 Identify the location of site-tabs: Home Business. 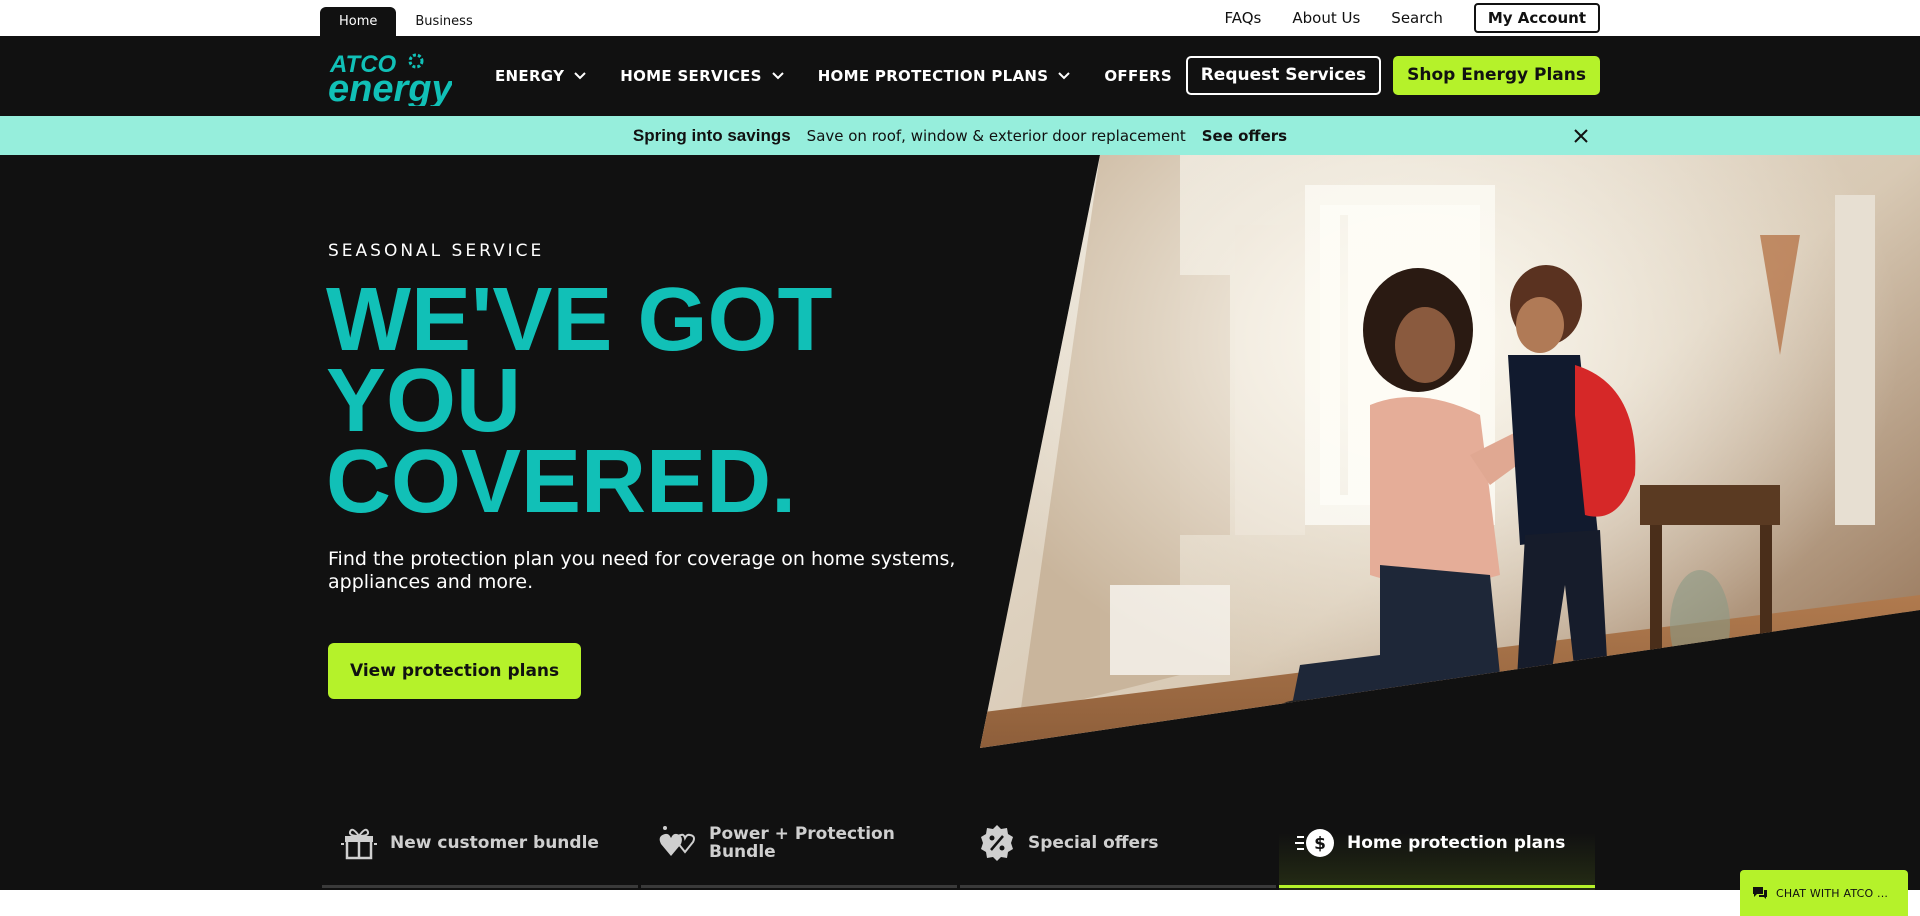
(406, 21).